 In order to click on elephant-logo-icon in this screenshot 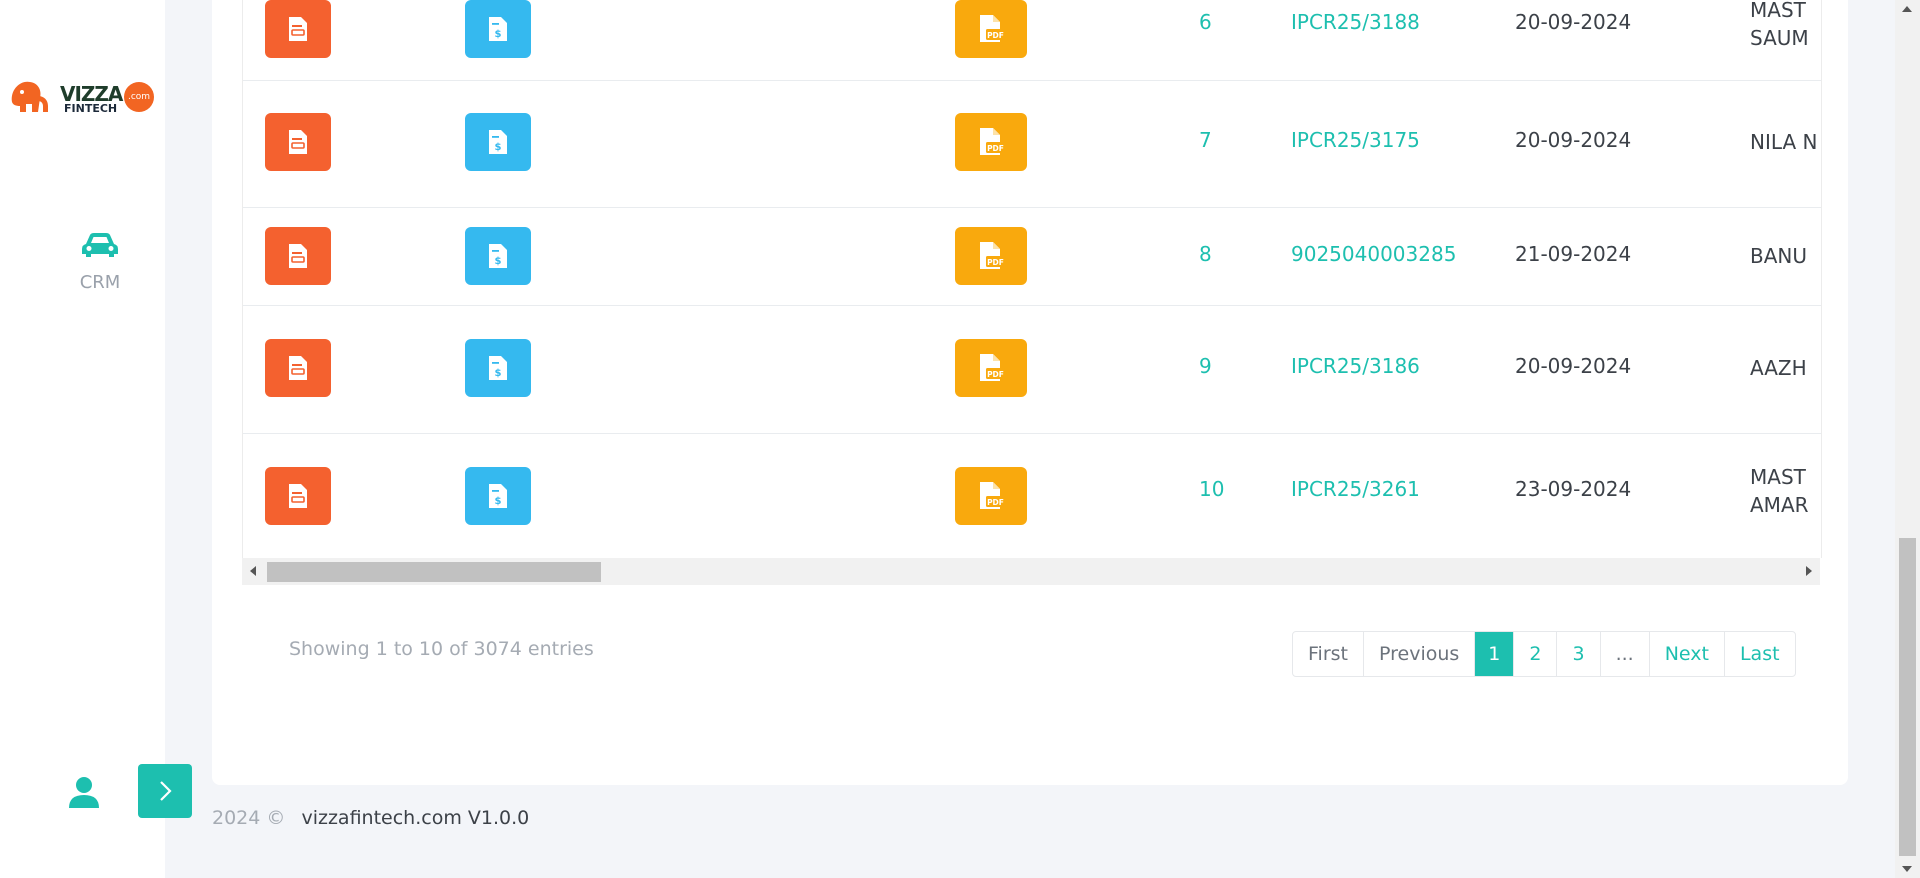, I will do `click(29, 96)`.